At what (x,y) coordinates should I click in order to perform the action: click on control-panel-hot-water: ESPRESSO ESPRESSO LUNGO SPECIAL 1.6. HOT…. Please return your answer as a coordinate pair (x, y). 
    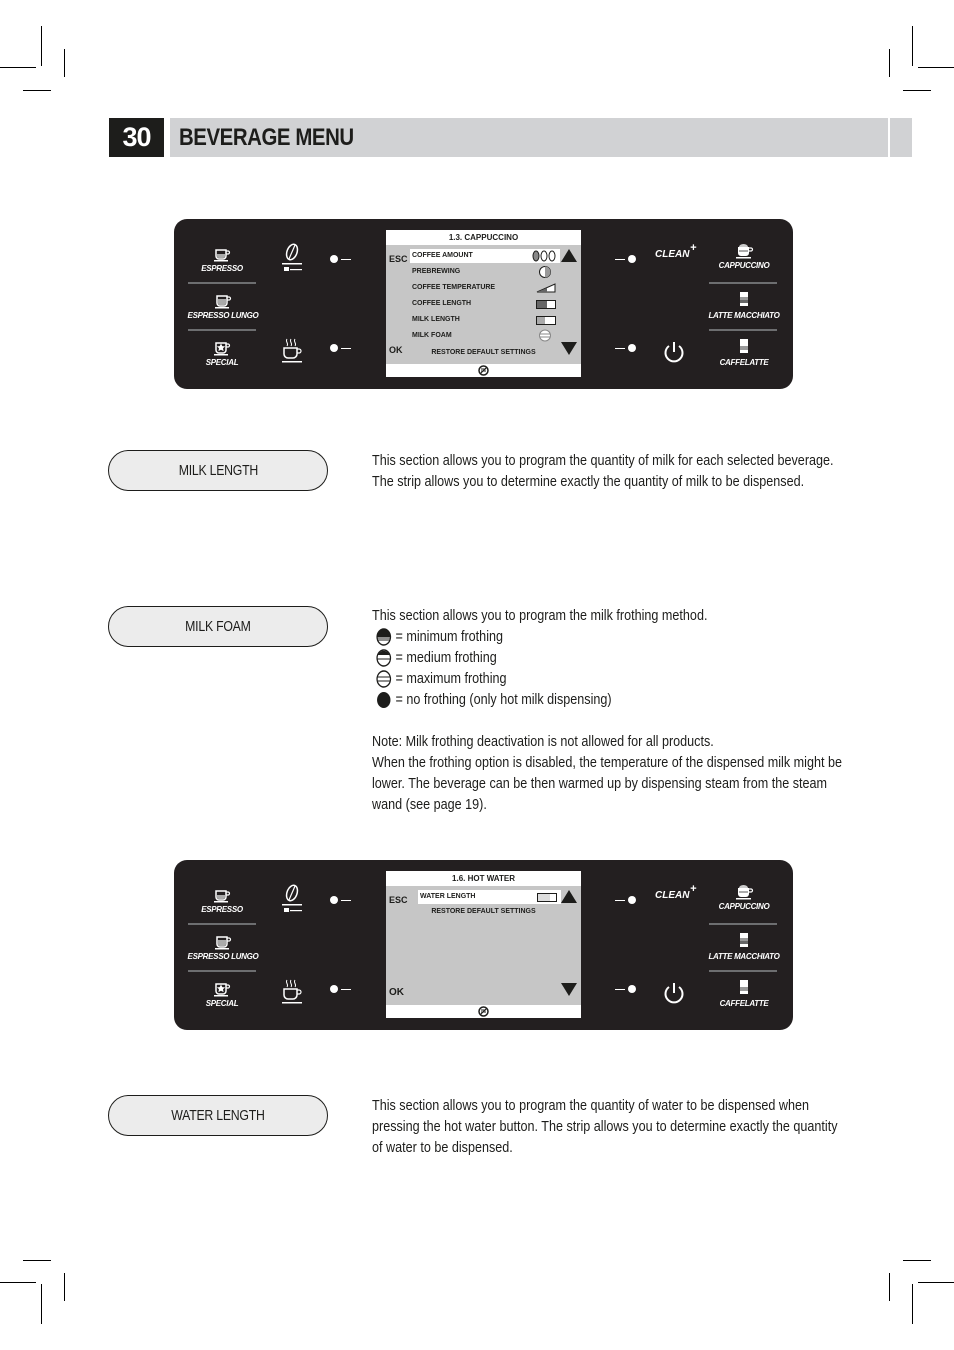
    Looking at the image, I should click on (483, 945).